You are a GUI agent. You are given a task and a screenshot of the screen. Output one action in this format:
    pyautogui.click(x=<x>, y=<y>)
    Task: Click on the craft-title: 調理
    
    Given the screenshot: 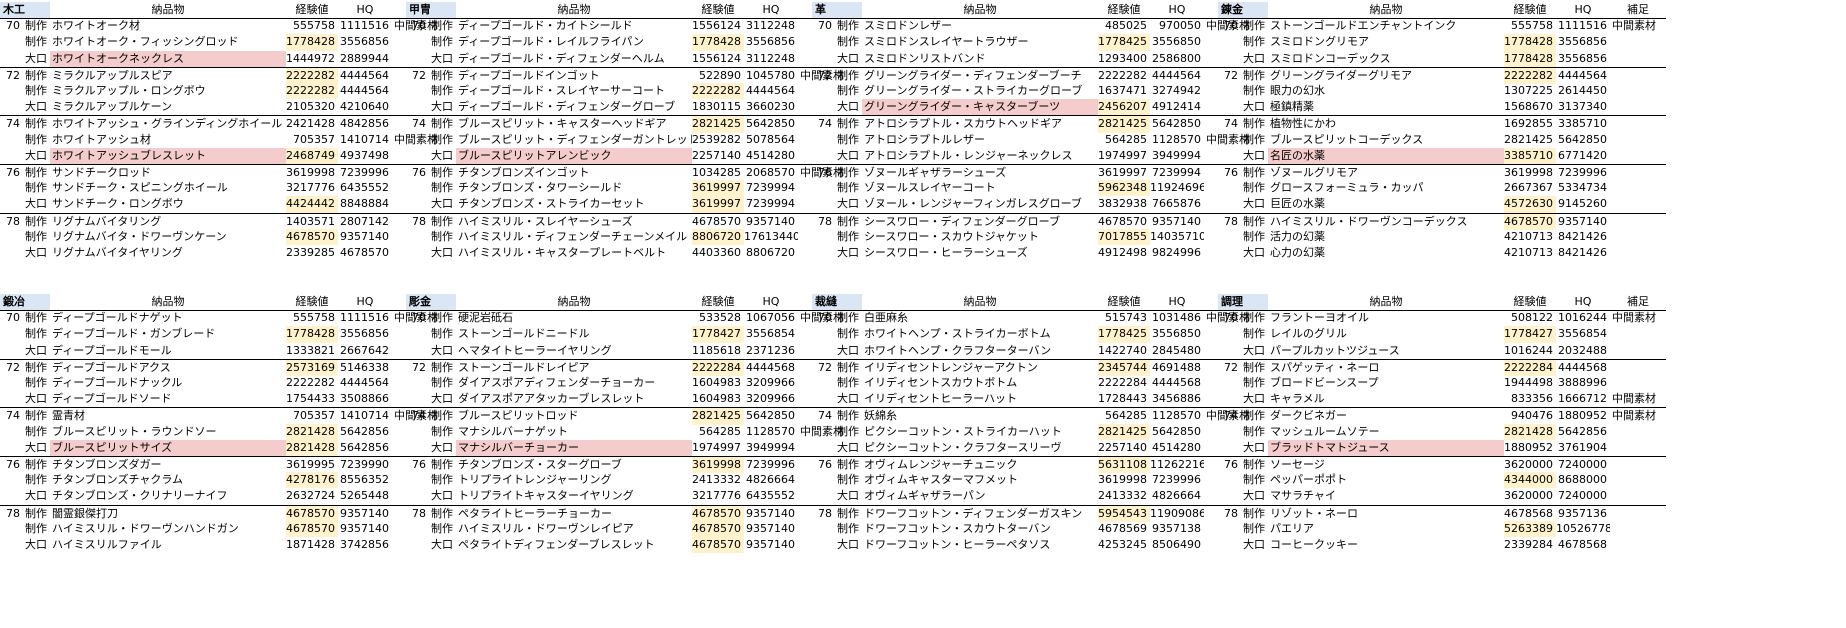 What is the action you would take?
    pyautogui.click(x=1243, y=302)
    